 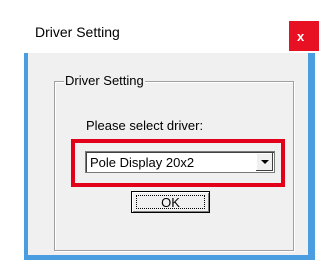 I want to click on driver-select-dropdown-button, so click(x=264, y=162).